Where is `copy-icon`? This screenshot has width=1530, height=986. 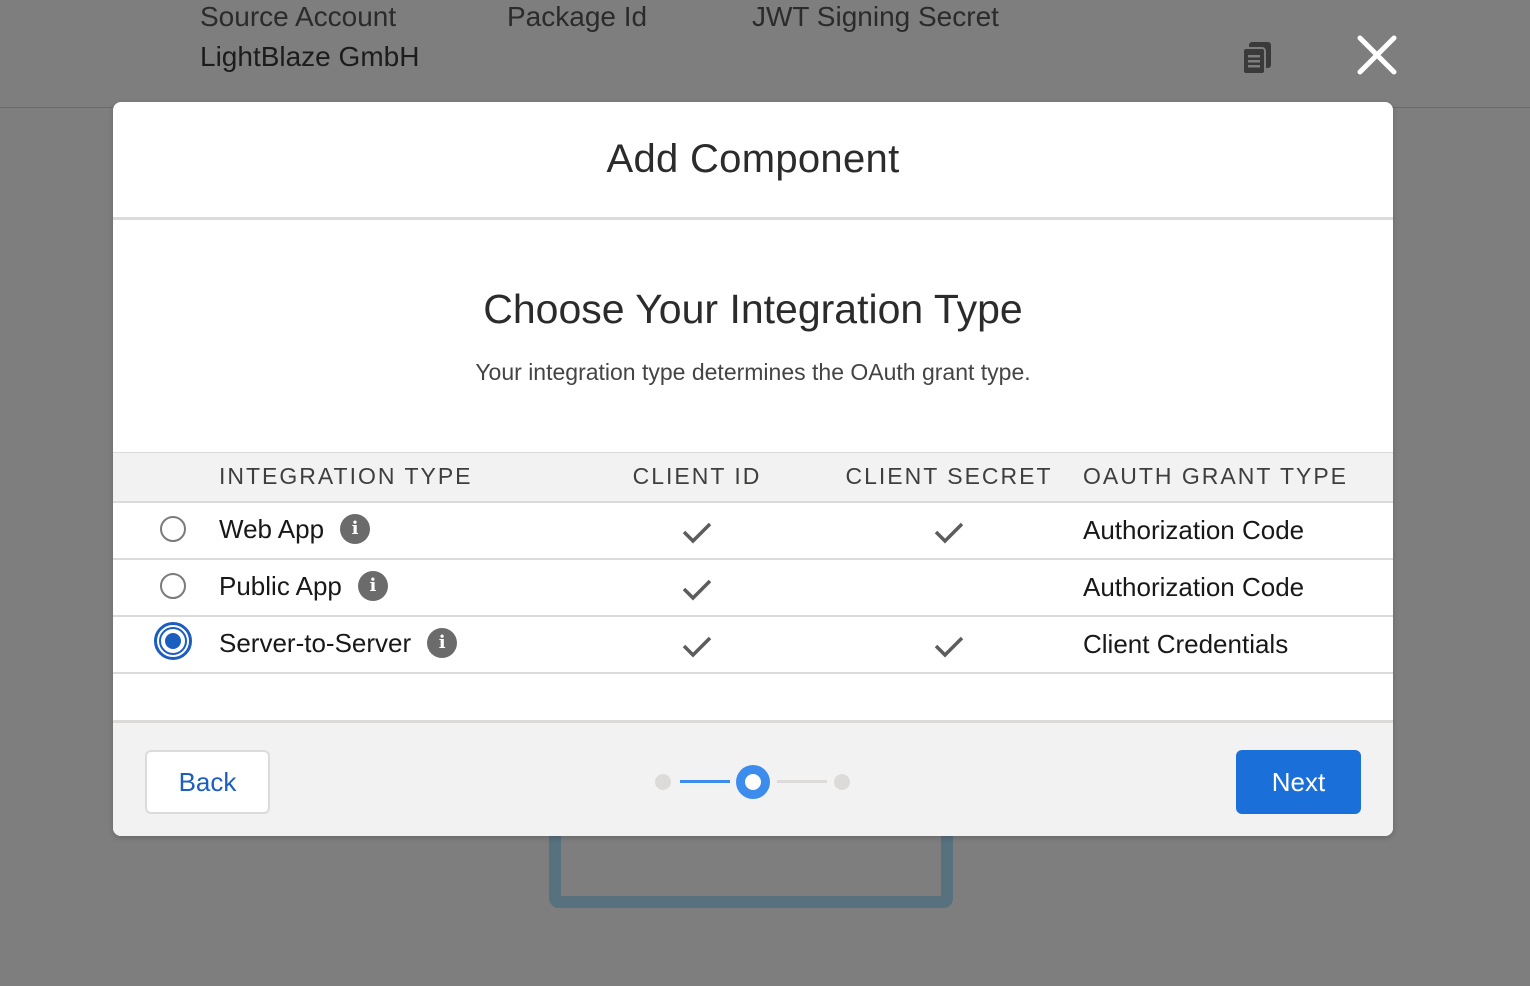 copy-icon is located at coordinates (1258, 58).